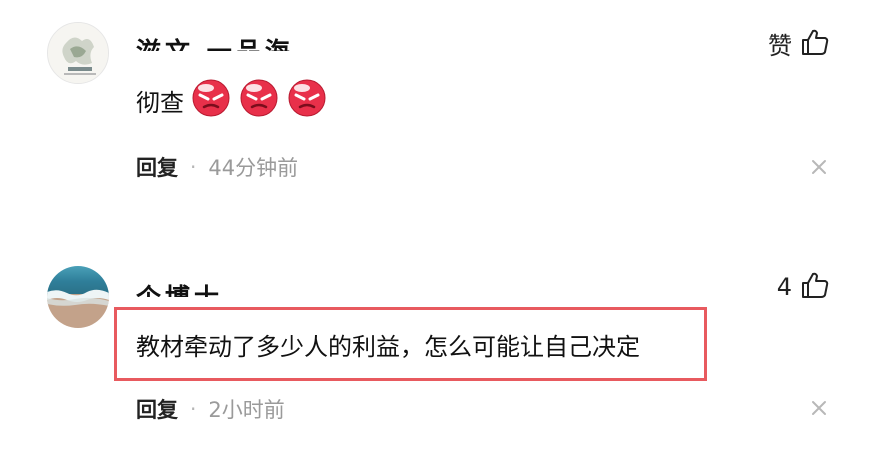 This screenshot has width=882, height=468. I want to click on timestamp: 2小时前, so click(246, 410).